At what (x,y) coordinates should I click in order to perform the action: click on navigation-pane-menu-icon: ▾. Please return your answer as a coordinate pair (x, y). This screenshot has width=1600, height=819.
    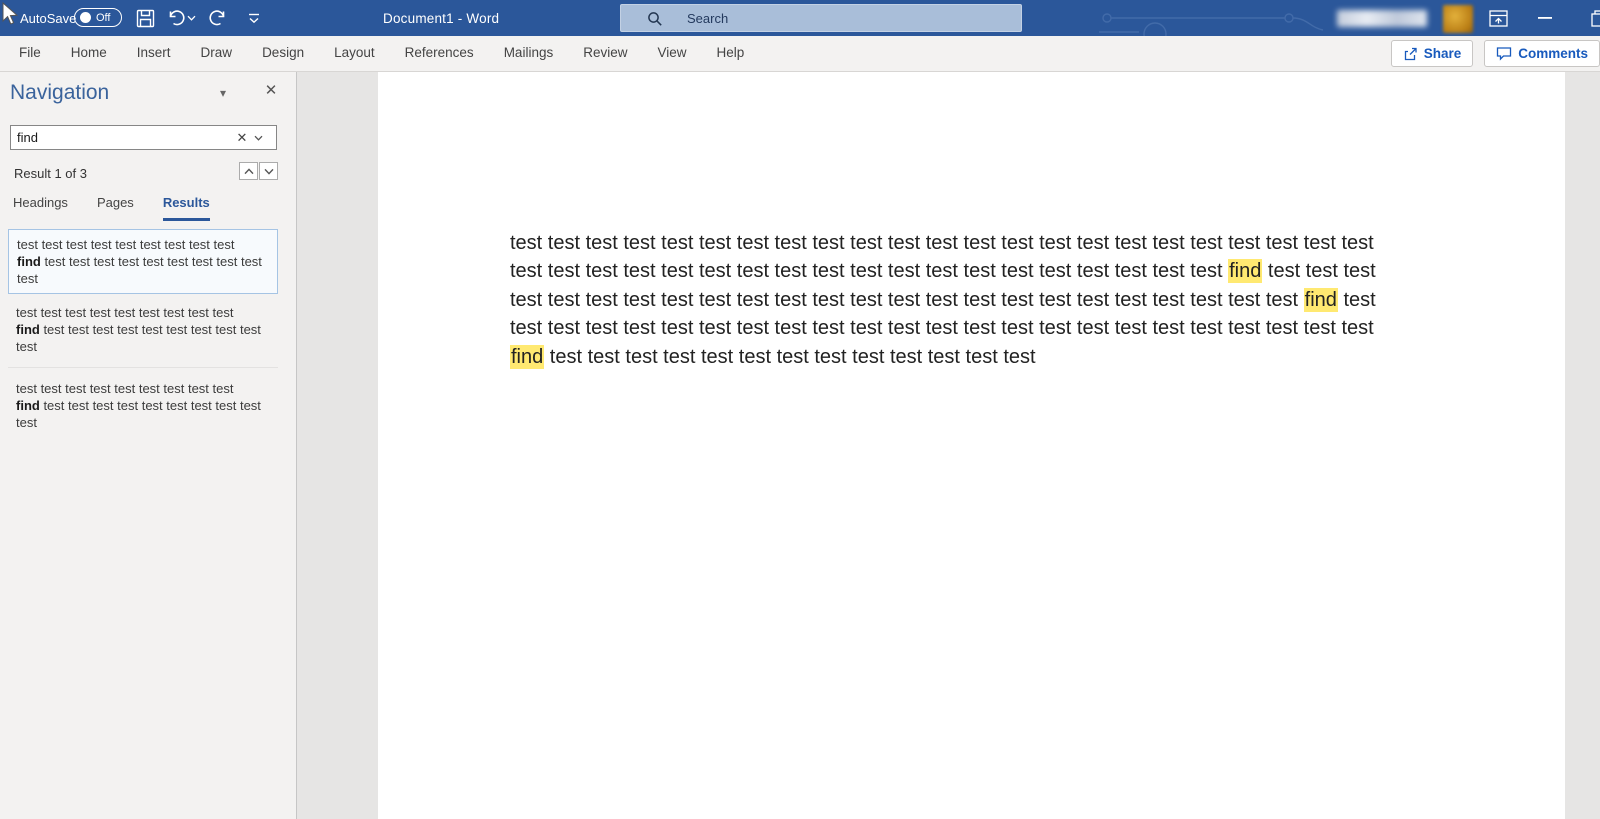
    Looking at the image, I should click on (223, 93).